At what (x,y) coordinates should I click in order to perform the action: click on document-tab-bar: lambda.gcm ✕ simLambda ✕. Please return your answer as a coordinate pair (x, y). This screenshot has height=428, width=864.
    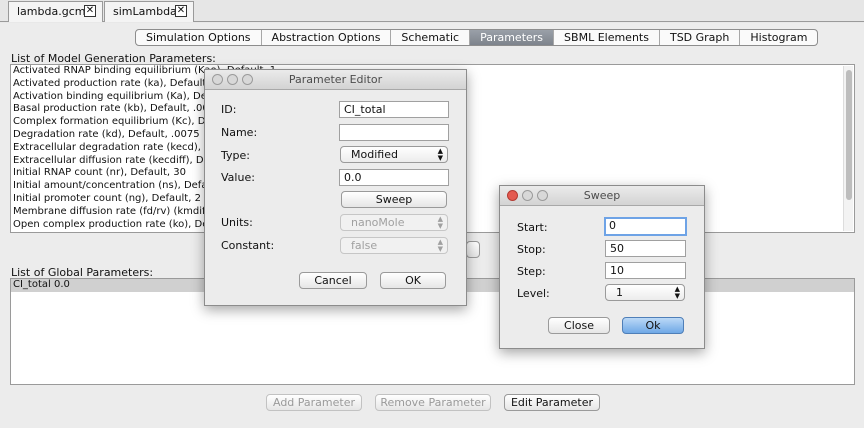
    Looking at the image, I should click on (432, 11).